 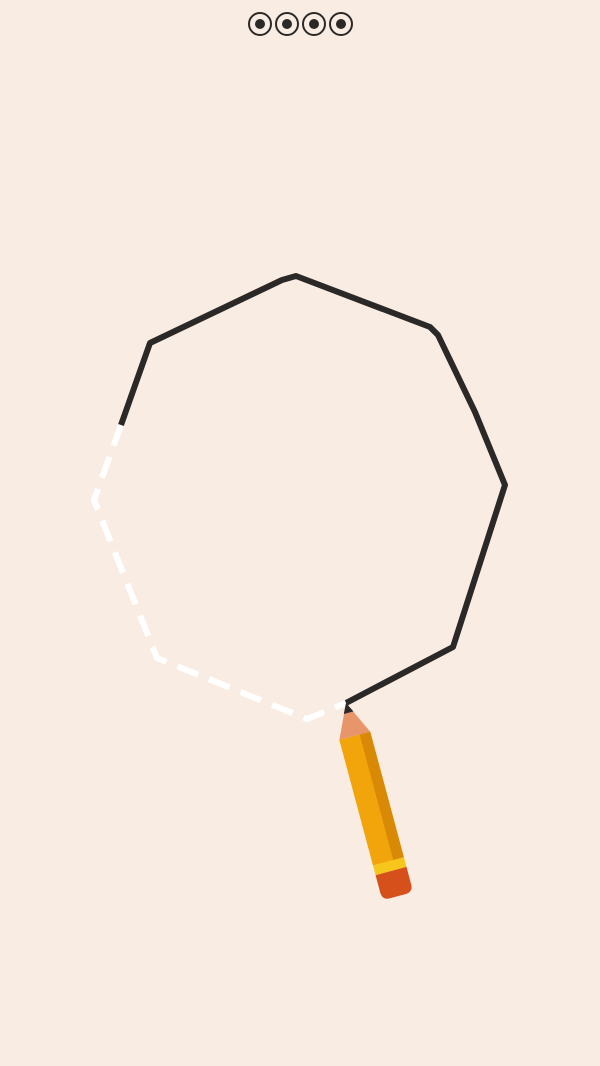 I want to click on guide-dashed-line, so click(x=219, y=573).